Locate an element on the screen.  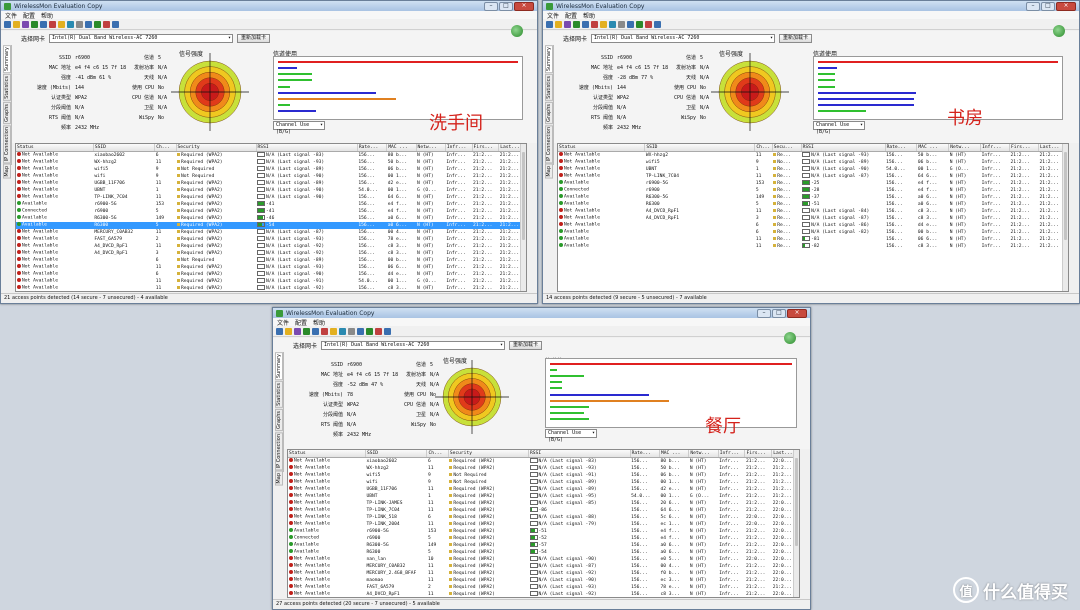
reload-card-button: 重新加载卡 is located at coordinates (796, 38).